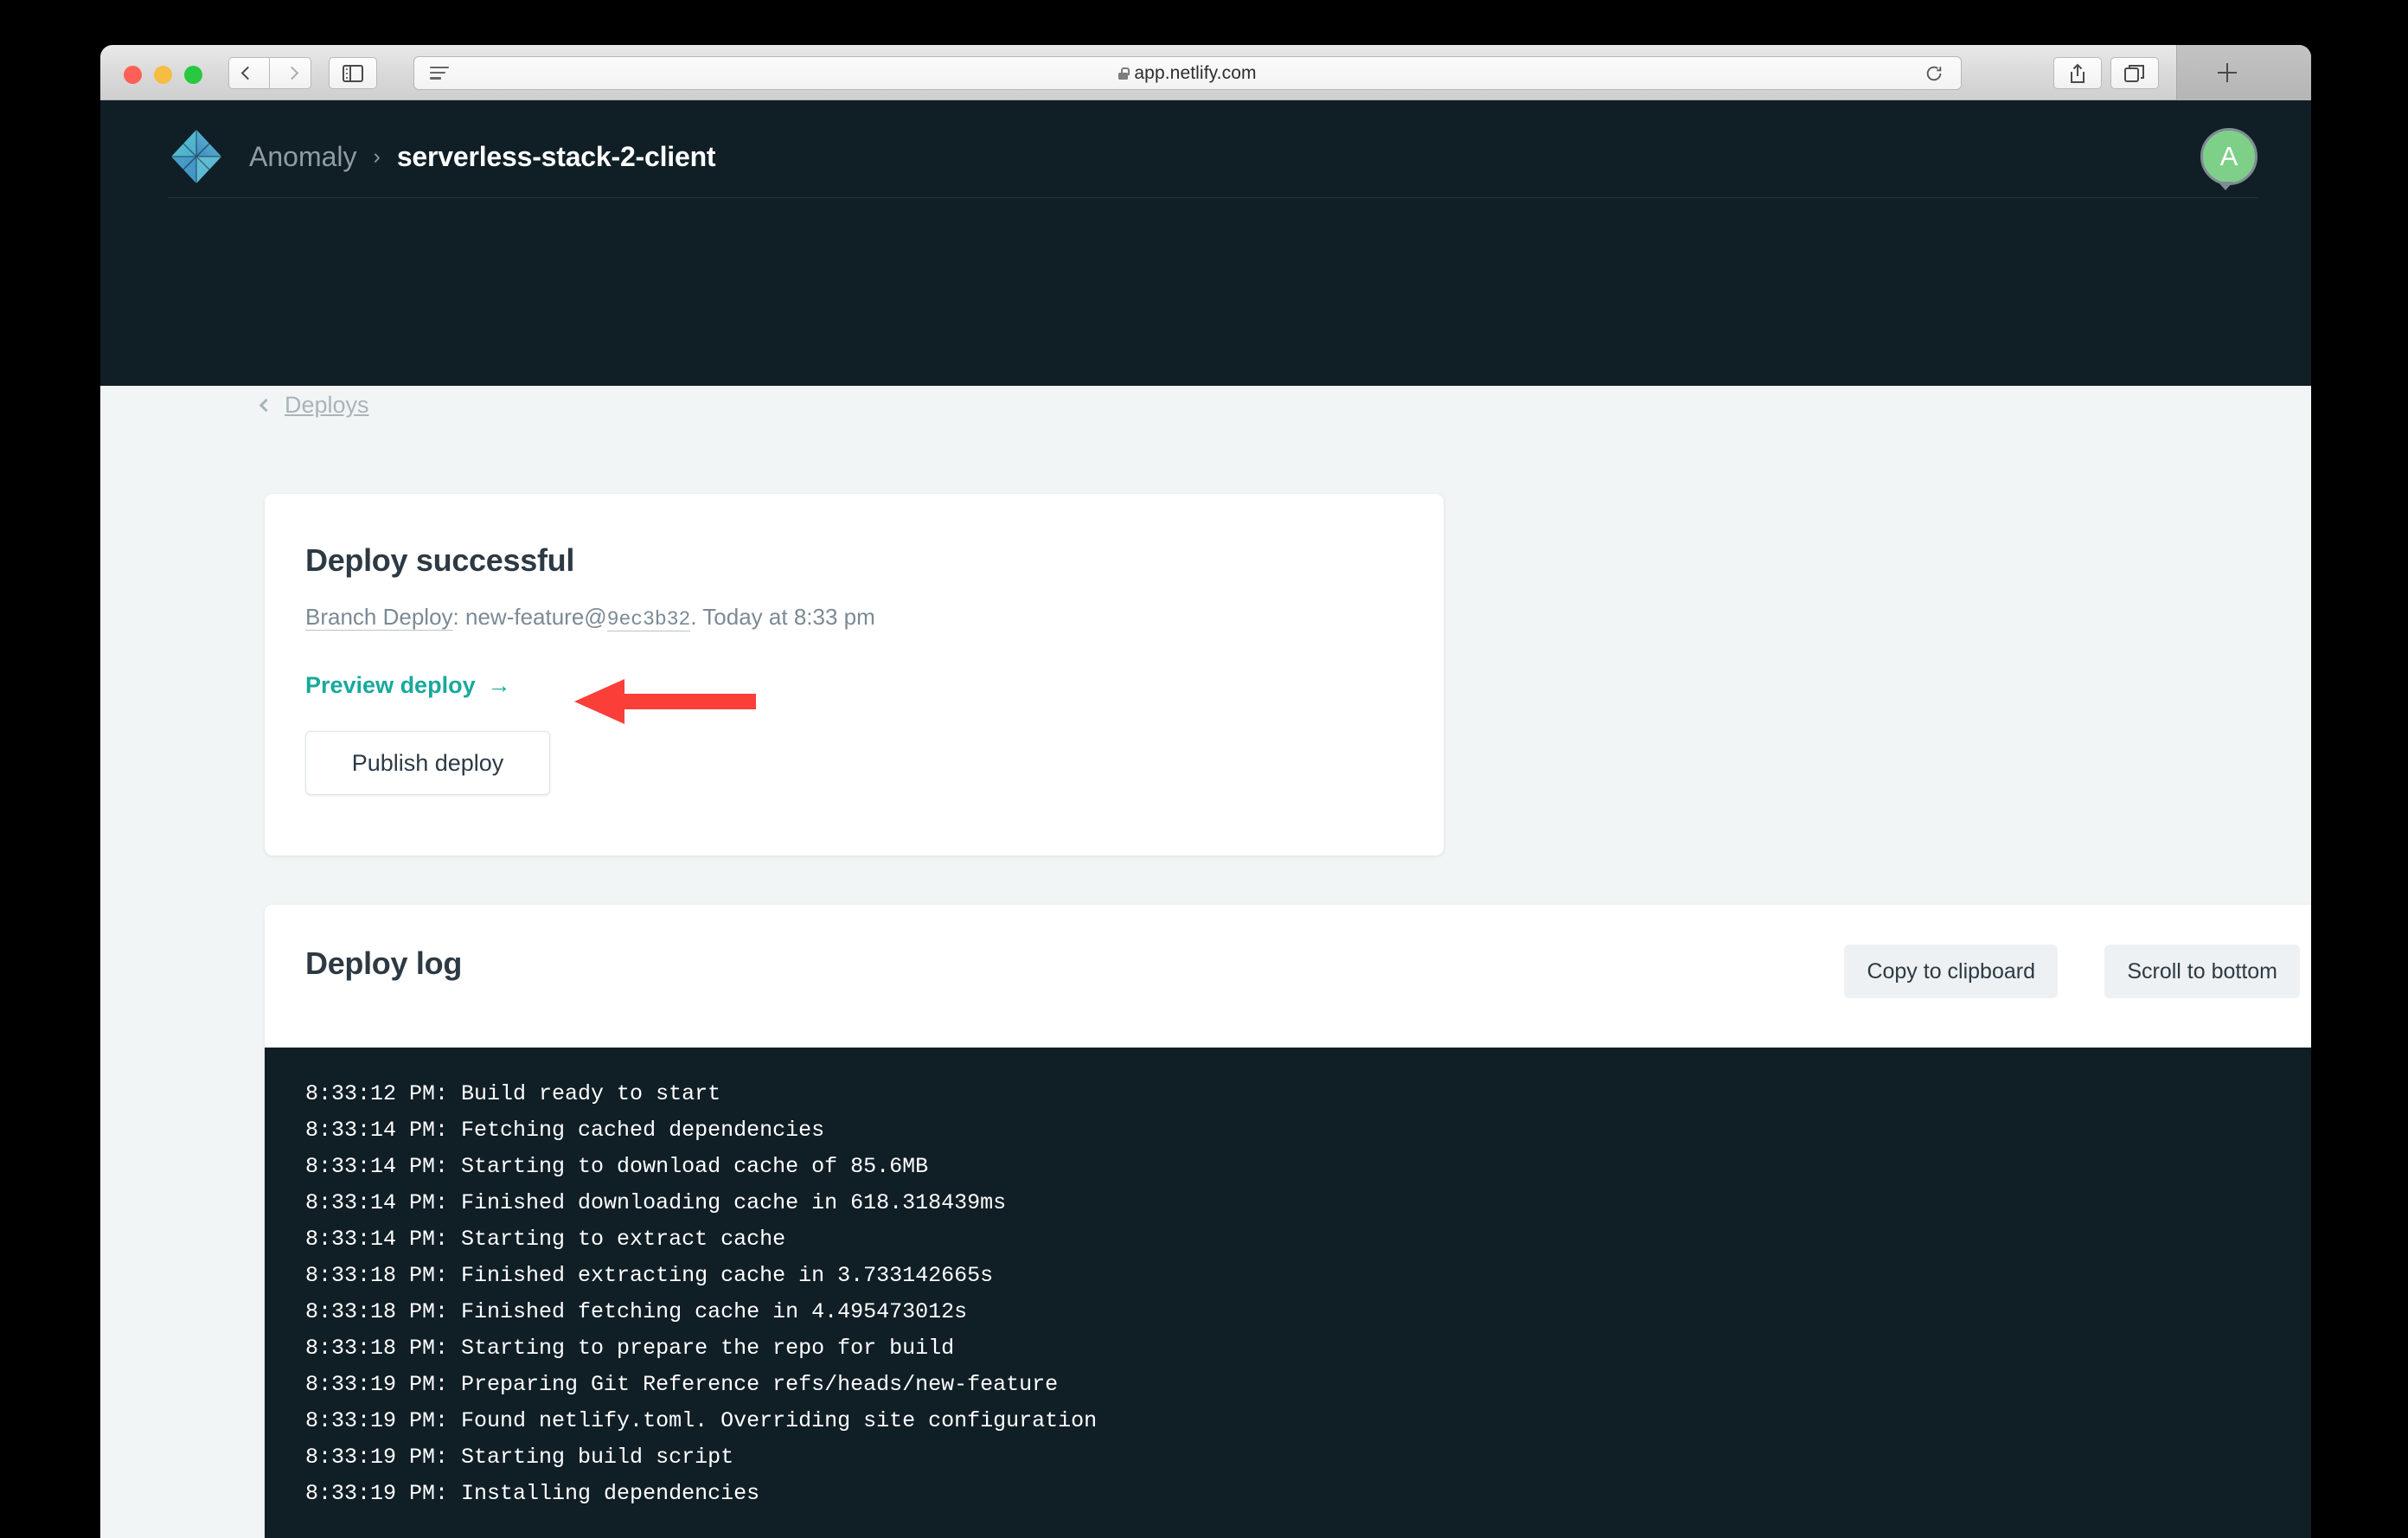 Image resolution: width=2408 pixels, height=1538 pixels. Describe the element at coordinates (384, 963) in the screenshot. I see `deploy-log-title: Deploy log` at that location.